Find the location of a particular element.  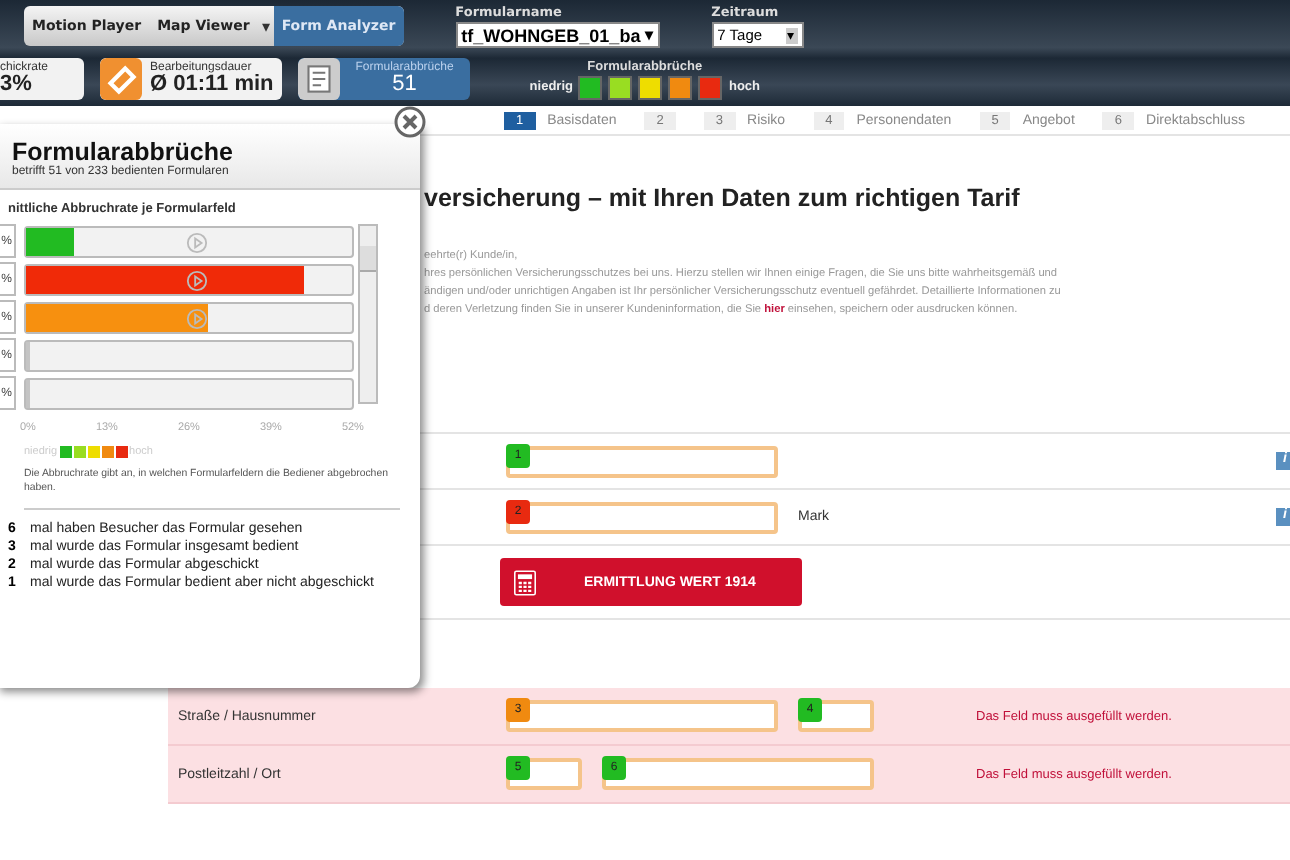

form-select: tf_WOHNGEB_01_ba ▾ is located at coordinates (557, 35).